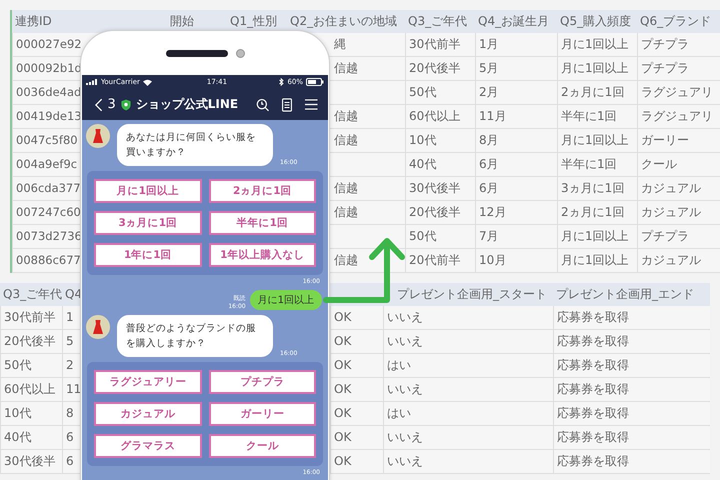 Image resolution: width=720 pixels, height=480 pixels. I want to click on table-cell: 1, so click(70, 317).